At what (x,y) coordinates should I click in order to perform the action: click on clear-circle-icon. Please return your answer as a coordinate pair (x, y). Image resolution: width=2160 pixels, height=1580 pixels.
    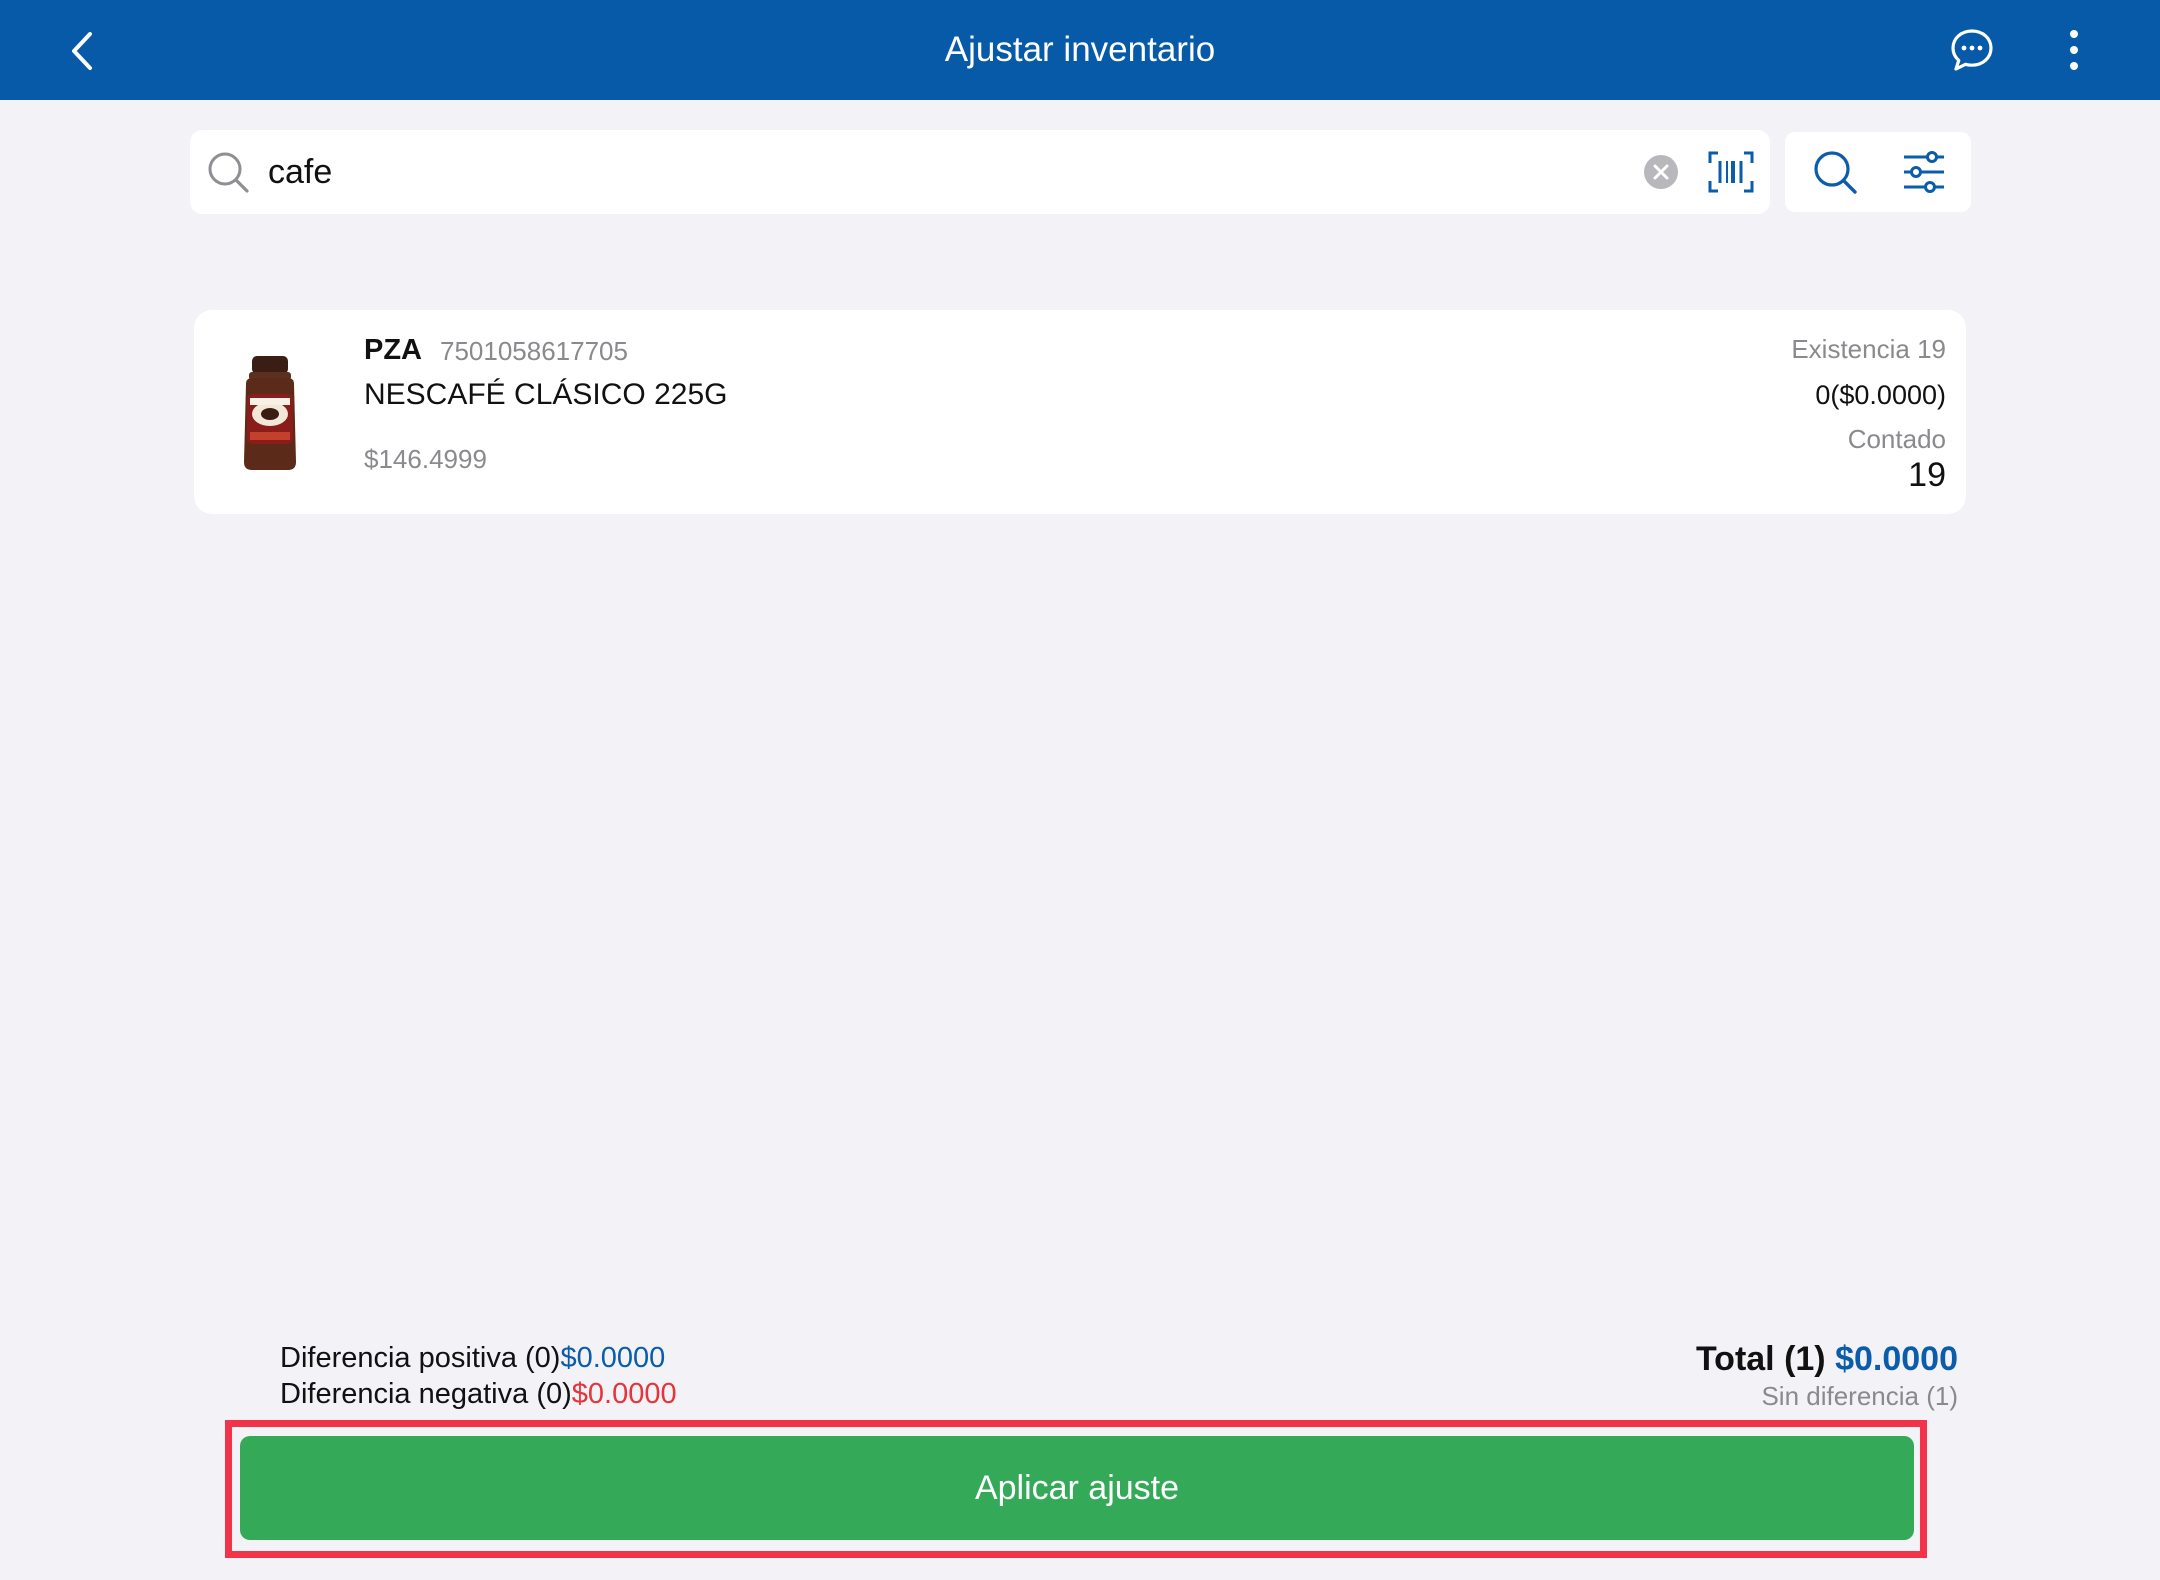
    Looking at the image, I should click on (1661, 172).